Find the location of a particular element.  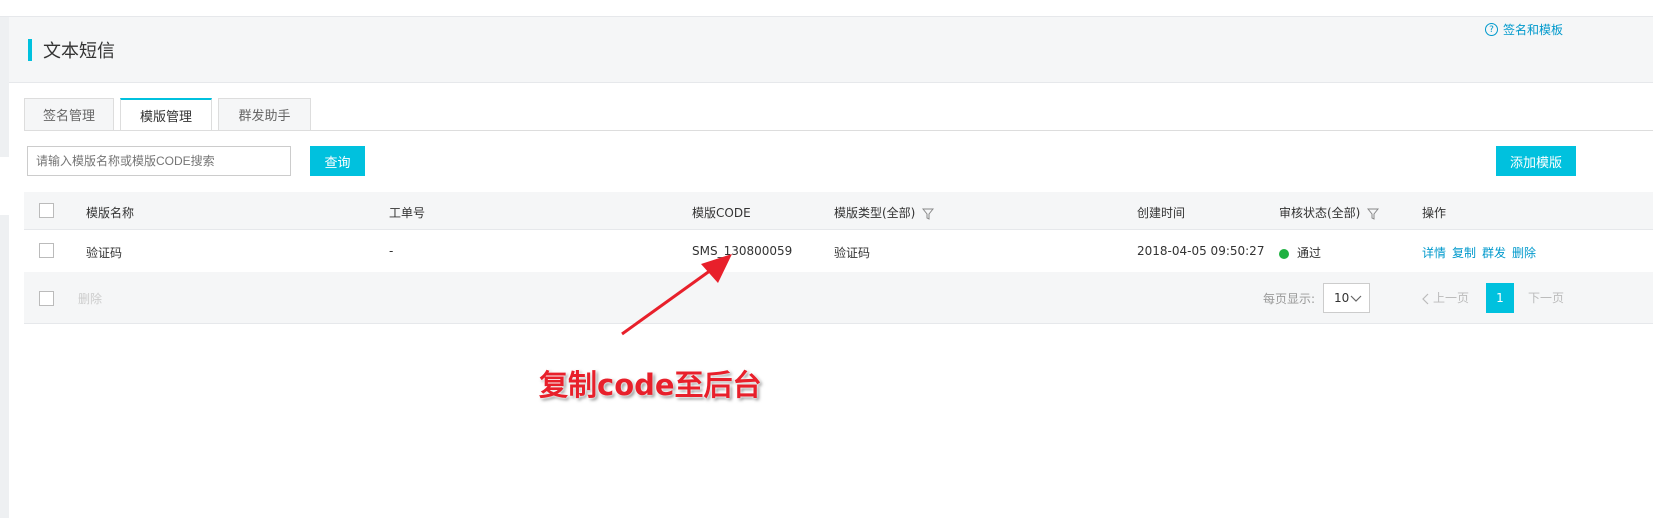

prev-page-button: 上一页 is located at coordinates (1445, 297).